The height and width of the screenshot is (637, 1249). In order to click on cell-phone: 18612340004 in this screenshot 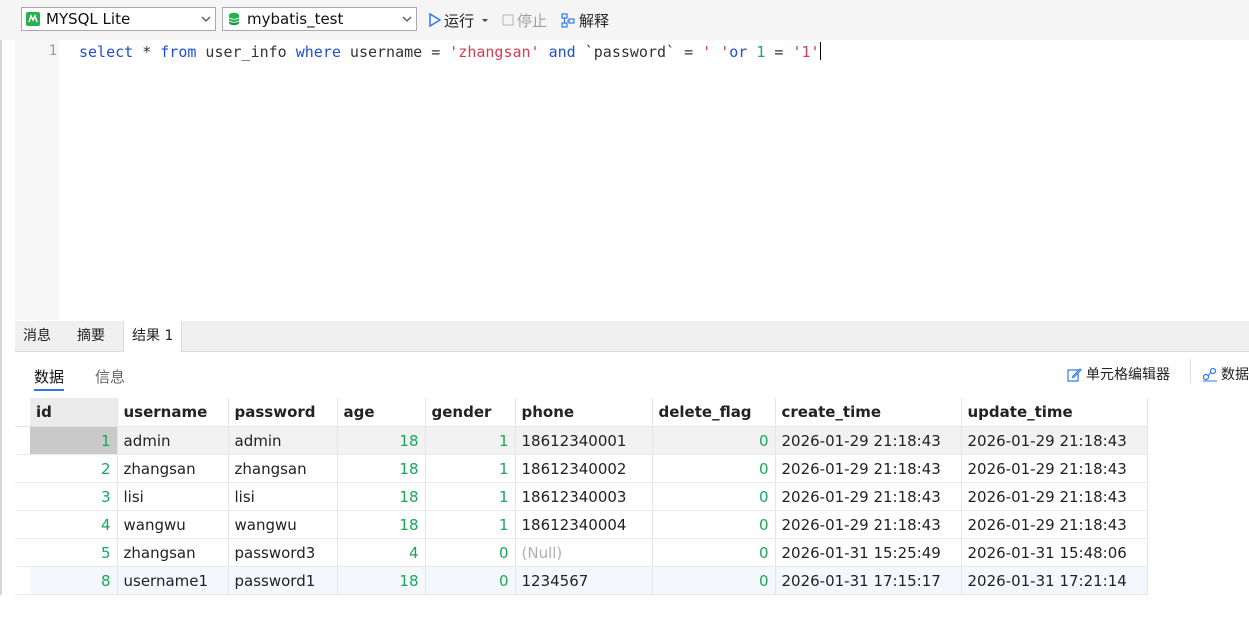, I will do `click(584, 524)`.